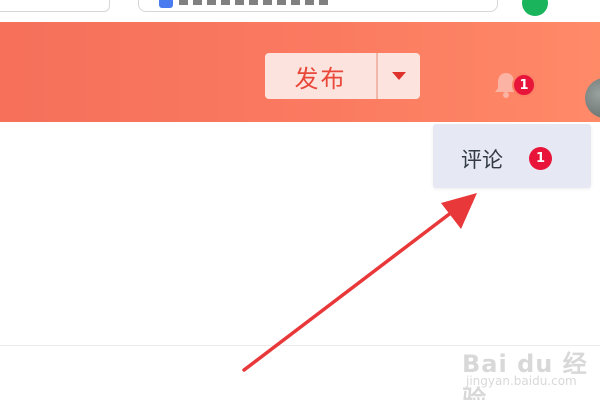 Image resolution: width=600 pixels, height=400 pixels. I want to click on watermark-brand: Bai du 经验, so click(525, 375).